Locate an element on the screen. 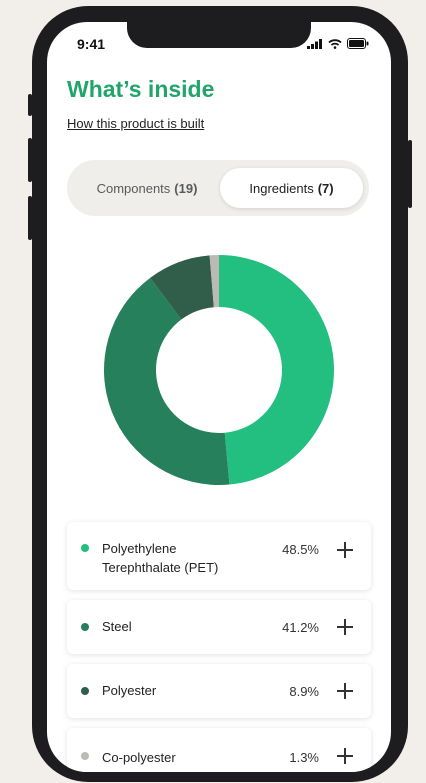 This screenshot has width=426, height=783. ingredient-percent: 48.5% is located at coordinates (300, 549).